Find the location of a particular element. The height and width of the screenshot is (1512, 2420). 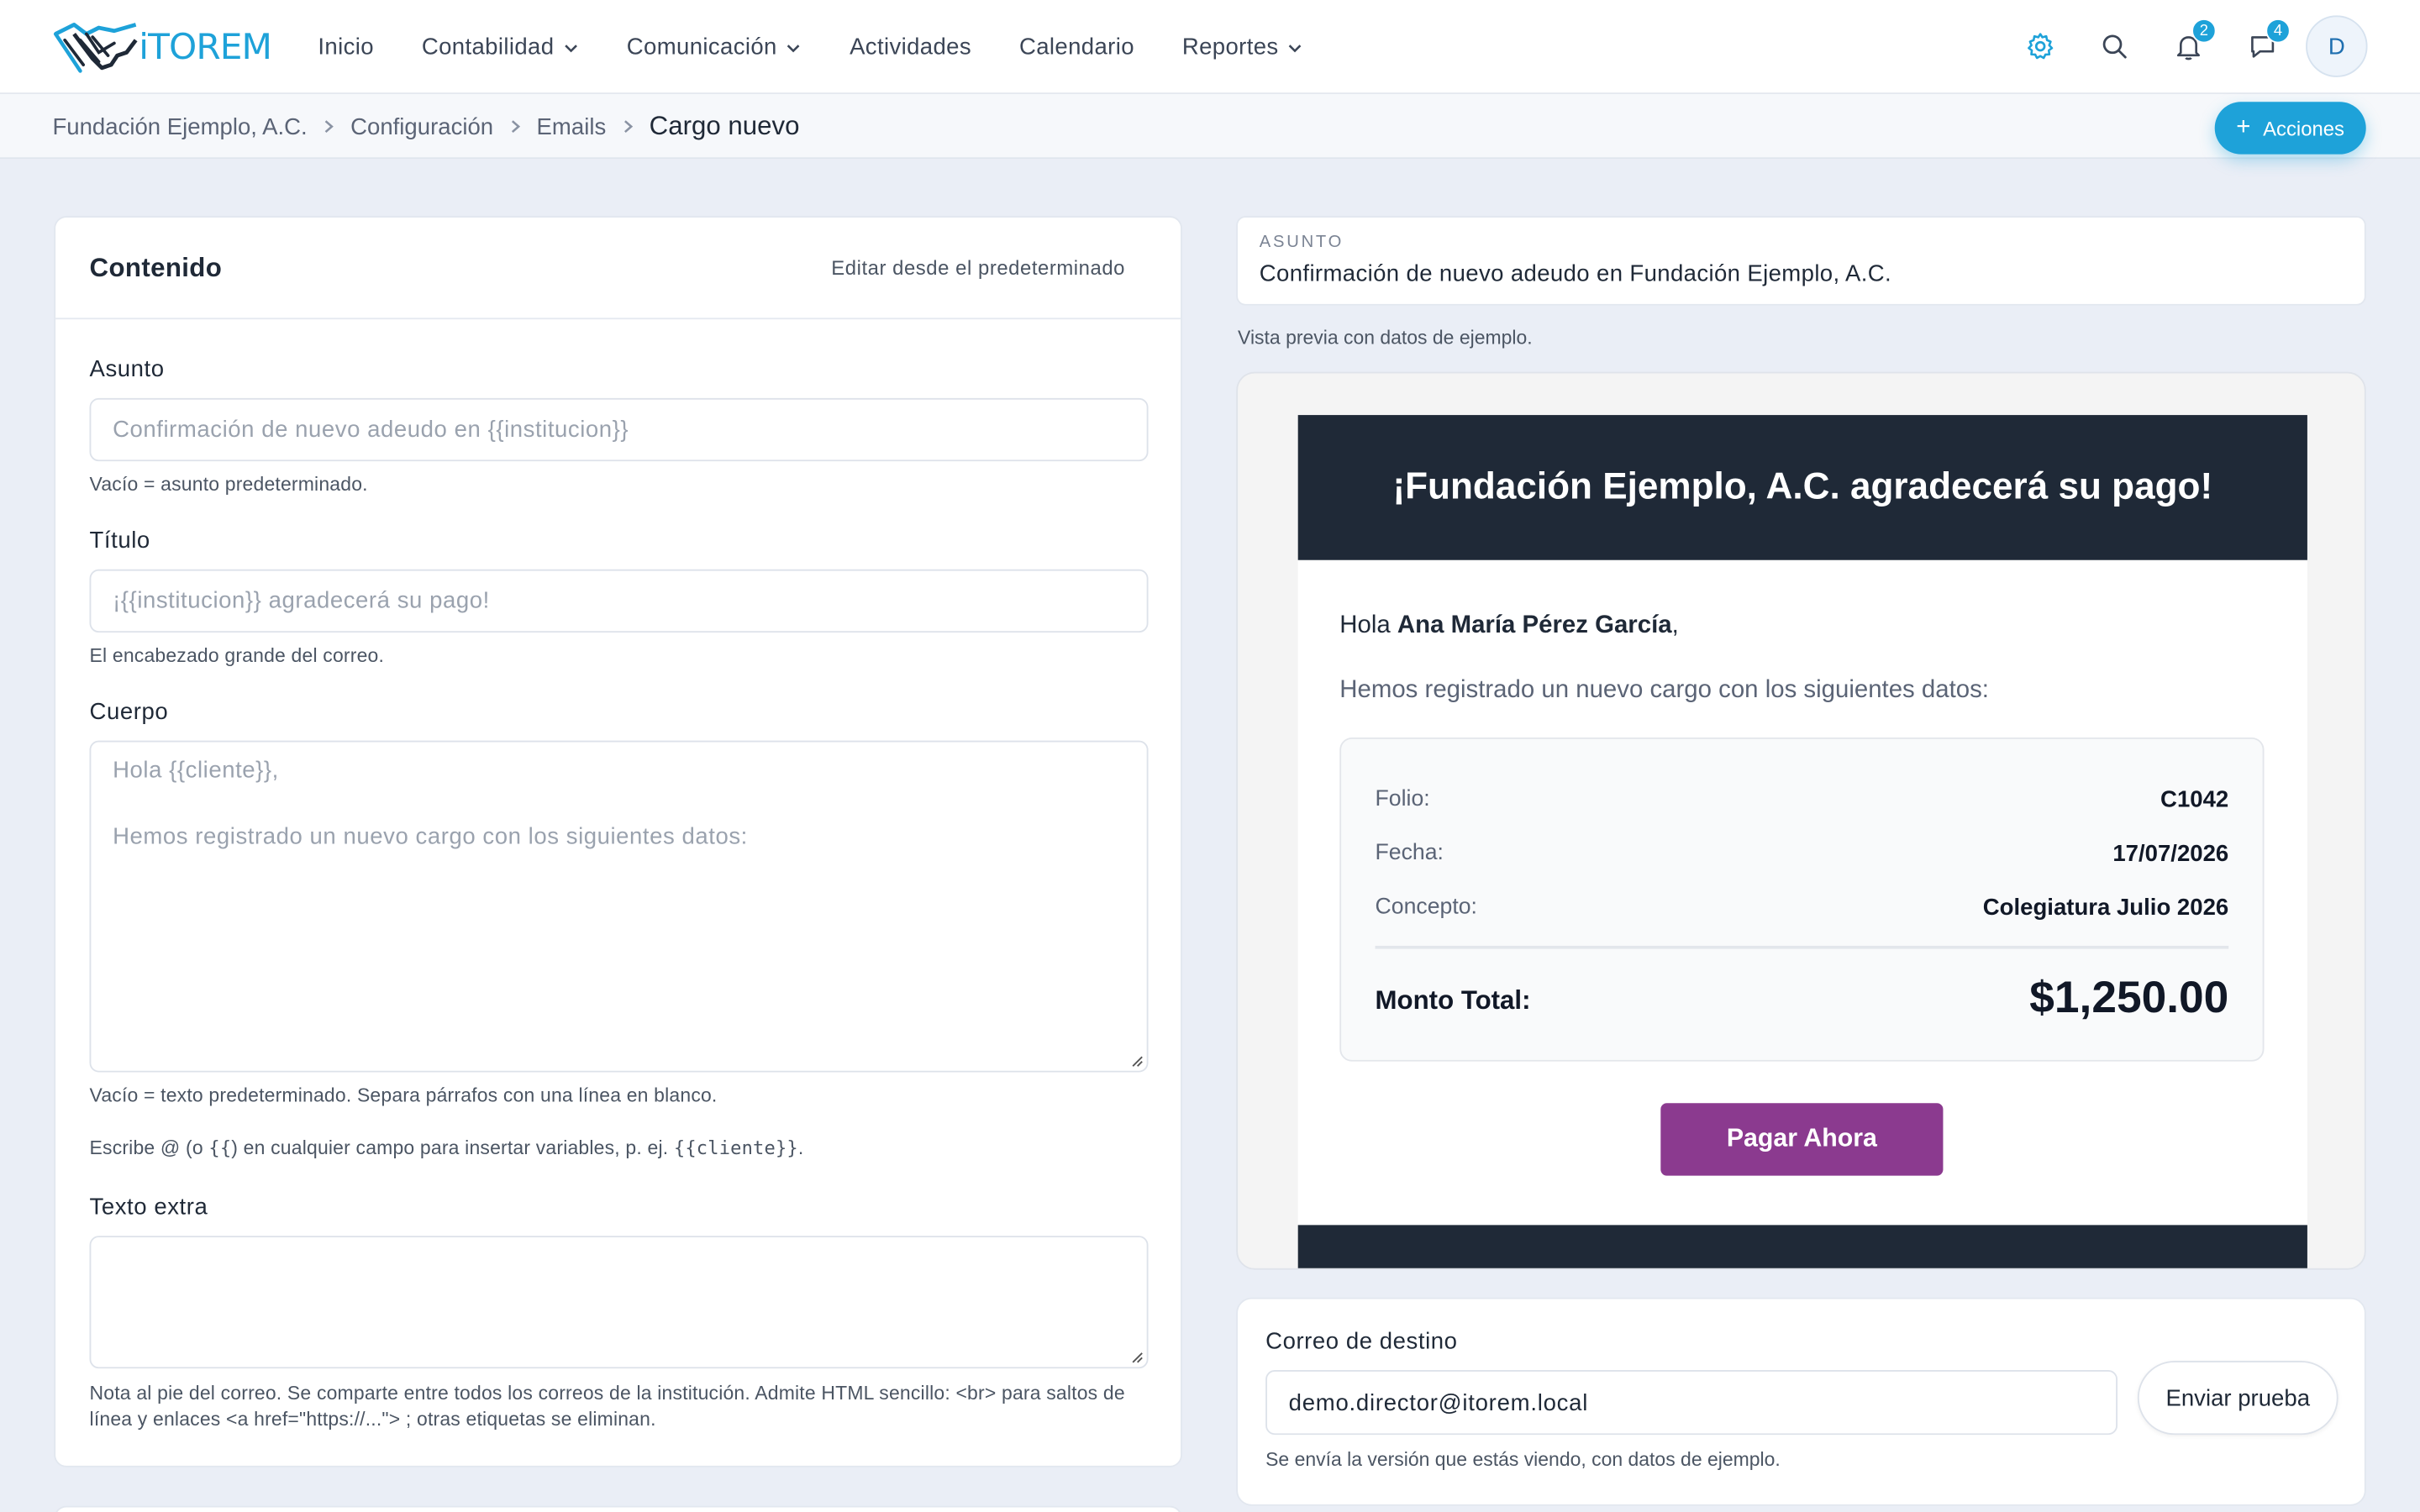

body-label: Cuerpo is located at coordinates (129, 712).